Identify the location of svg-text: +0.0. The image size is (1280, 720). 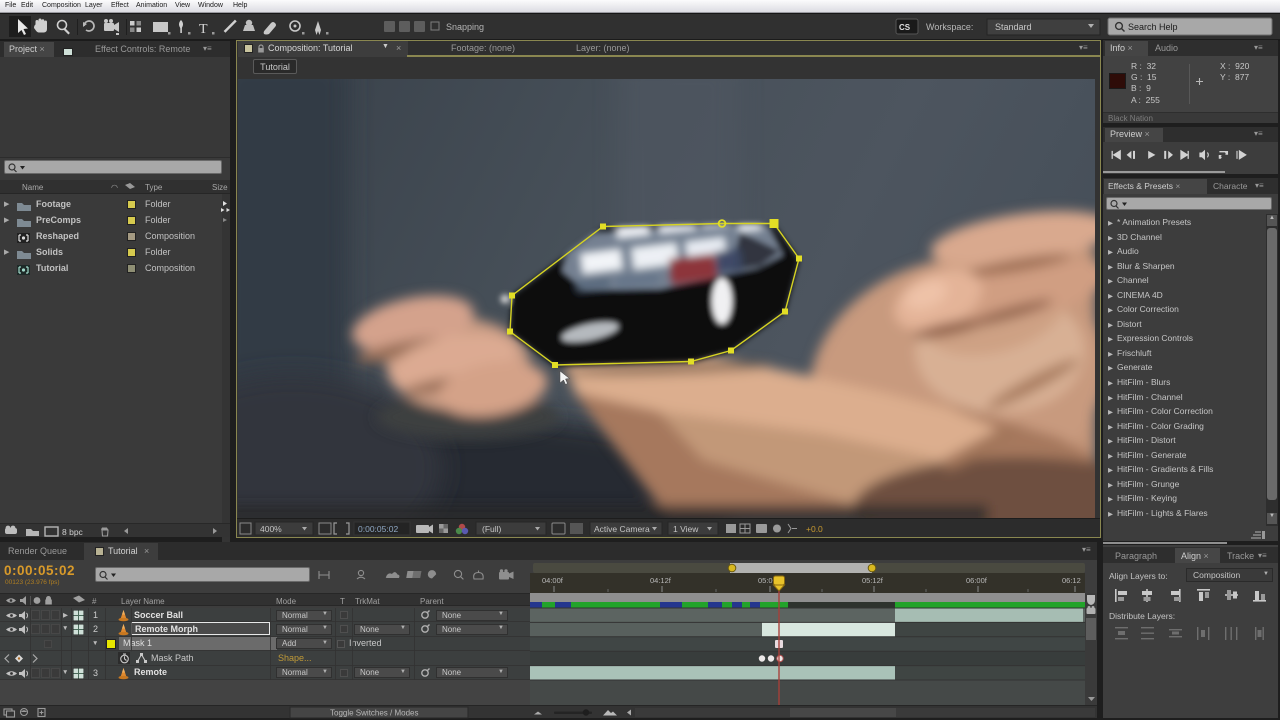
(814, 529).